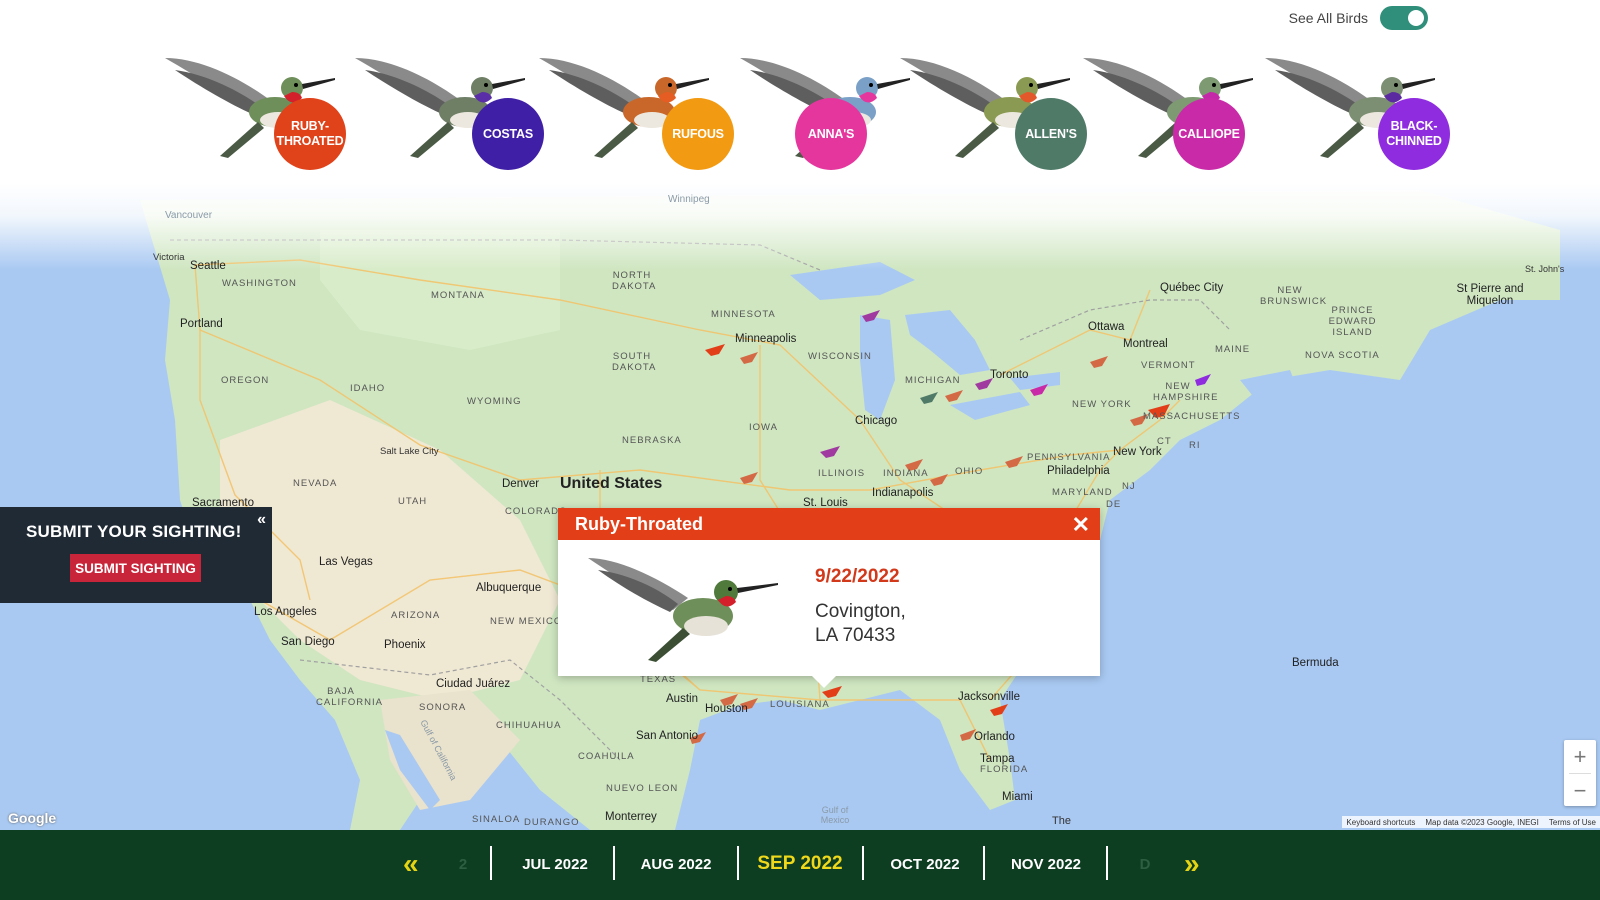  Describe the element at coordinates (1482, 822) in the screenshot. I see `map-data-text: Map data ©2023 Google, INEGI` at that location.